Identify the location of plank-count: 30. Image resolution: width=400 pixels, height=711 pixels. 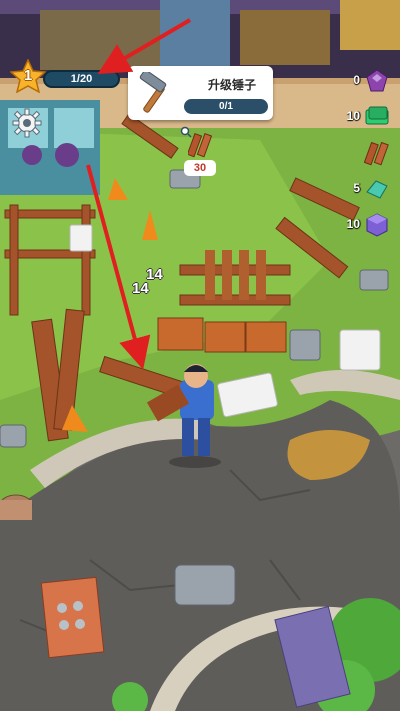
(200, 168).